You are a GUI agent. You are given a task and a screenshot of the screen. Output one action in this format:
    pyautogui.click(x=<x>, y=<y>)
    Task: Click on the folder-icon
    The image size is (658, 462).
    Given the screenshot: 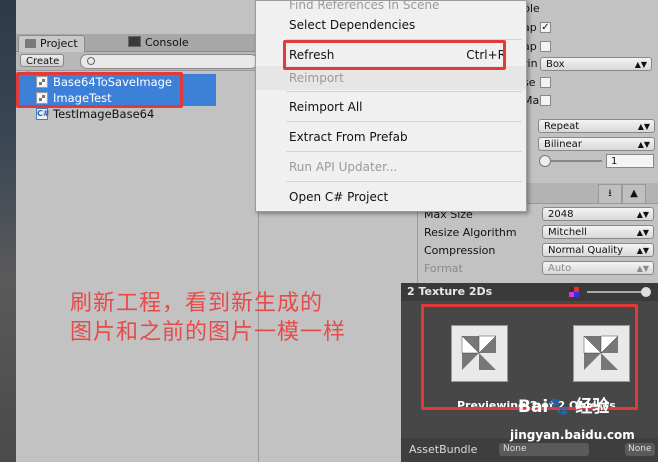 What is the action you would take?
    pyautogui.click(x=30, y=43)
    